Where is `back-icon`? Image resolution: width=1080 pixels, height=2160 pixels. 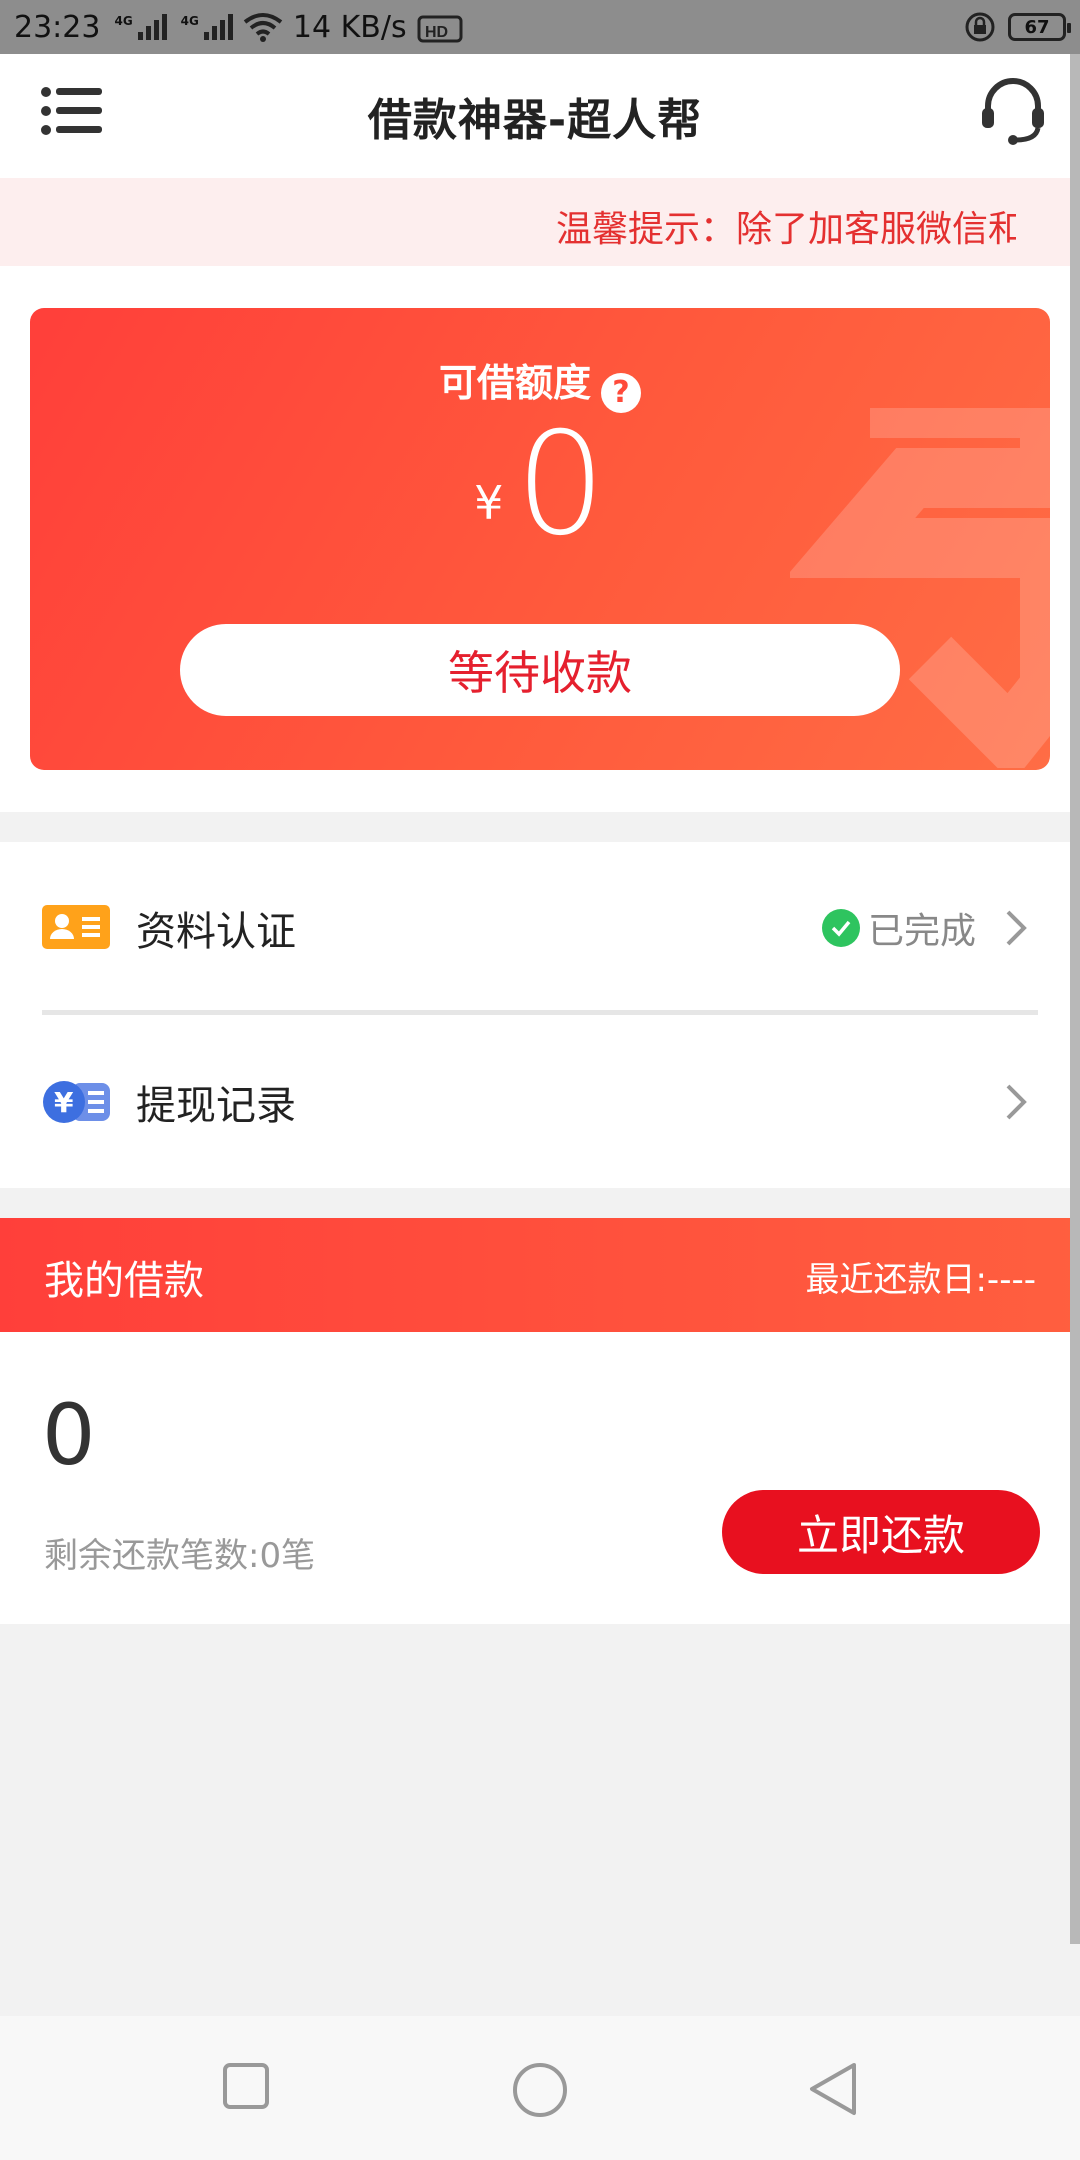 back-icon is located at coordinates (833, 2089).